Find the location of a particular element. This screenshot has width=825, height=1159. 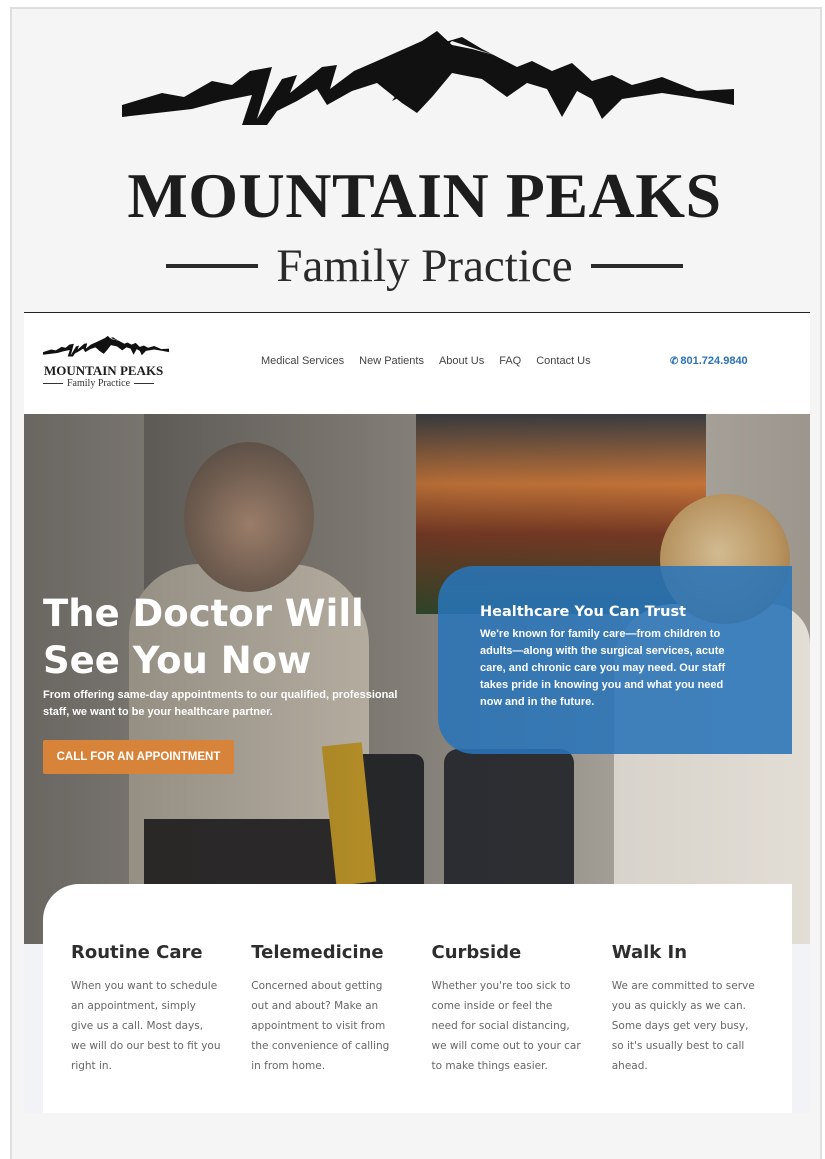

nav-new-patients: New Patients is located at coordinates (391, 361).